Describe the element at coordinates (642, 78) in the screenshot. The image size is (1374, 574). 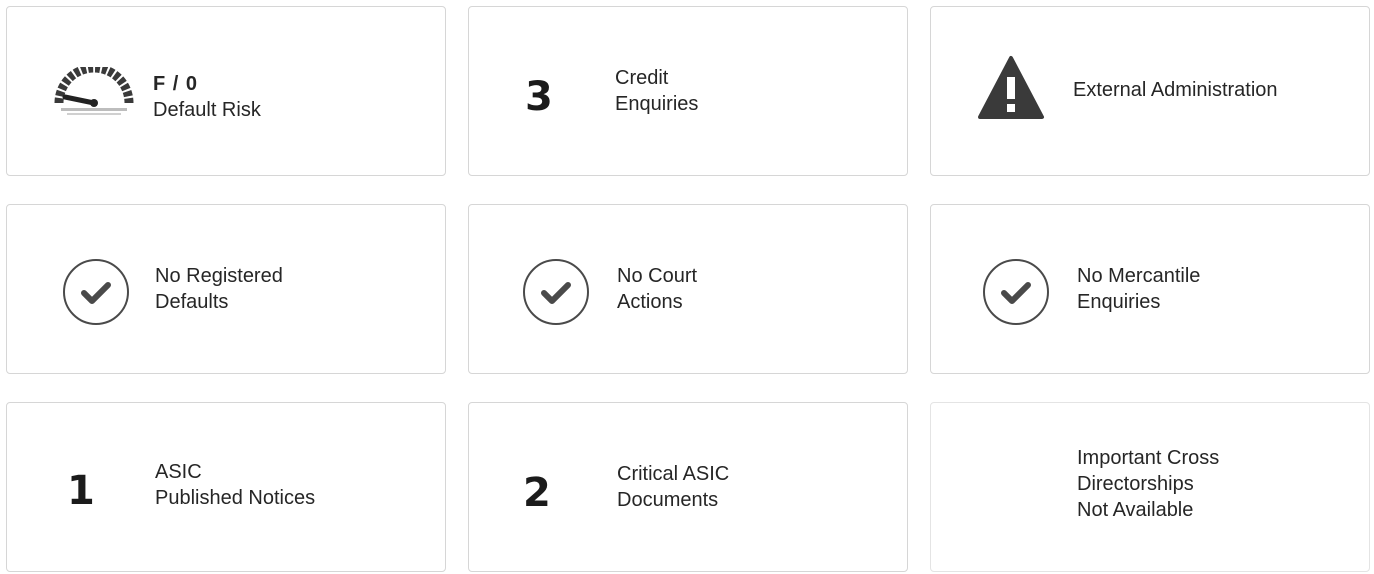
I see `credit-enquiries-line-1: Credit` at that location.